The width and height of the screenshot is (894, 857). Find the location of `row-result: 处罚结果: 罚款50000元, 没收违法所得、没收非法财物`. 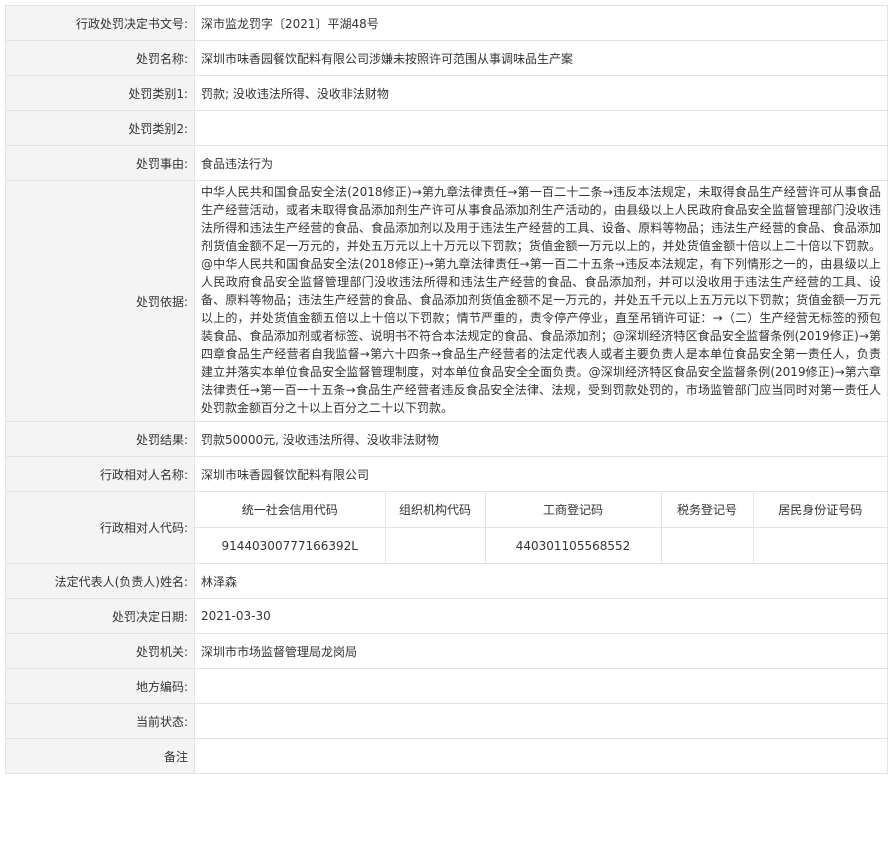

row-result: 处罚结果: 罚款50000元, 没收违法所得、没收非法财物 is located at coordinates (446, 439).